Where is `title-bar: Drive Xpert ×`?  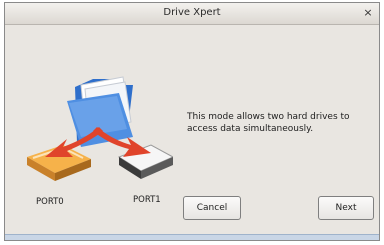
title-bar: Drive Xpert × is located at coordinates (192, 14).